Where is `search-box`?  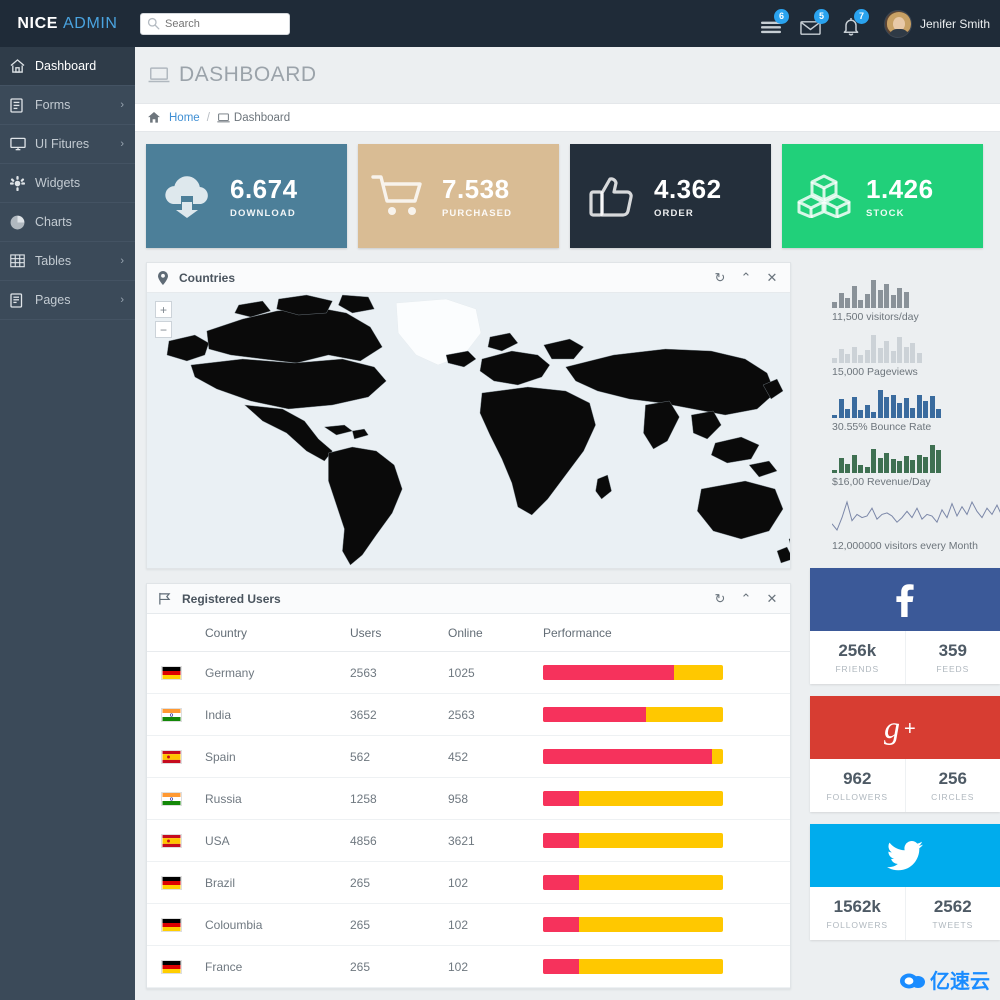 search-box is located at coordinates (215, 23).